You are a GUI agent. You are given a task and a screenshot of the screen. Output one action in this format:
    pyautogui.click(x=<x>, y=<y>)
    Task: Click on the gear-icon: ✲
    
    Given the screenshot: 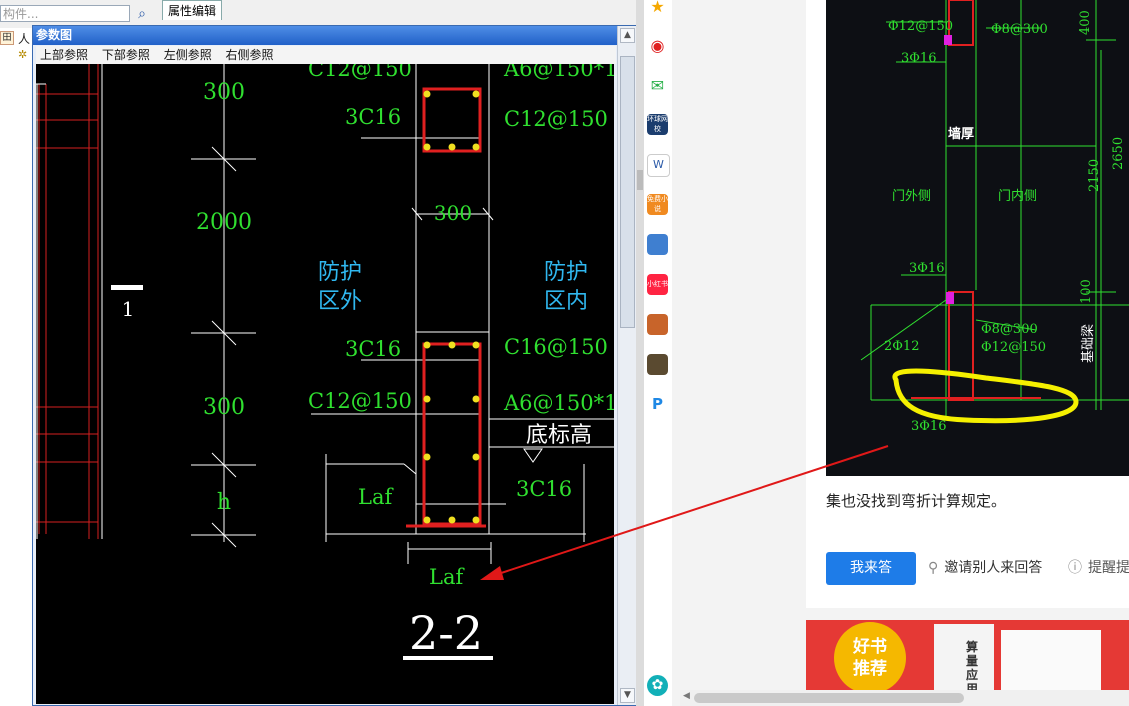 What is the action you would take?
    pyautogui.click(x=23, y=54)
    